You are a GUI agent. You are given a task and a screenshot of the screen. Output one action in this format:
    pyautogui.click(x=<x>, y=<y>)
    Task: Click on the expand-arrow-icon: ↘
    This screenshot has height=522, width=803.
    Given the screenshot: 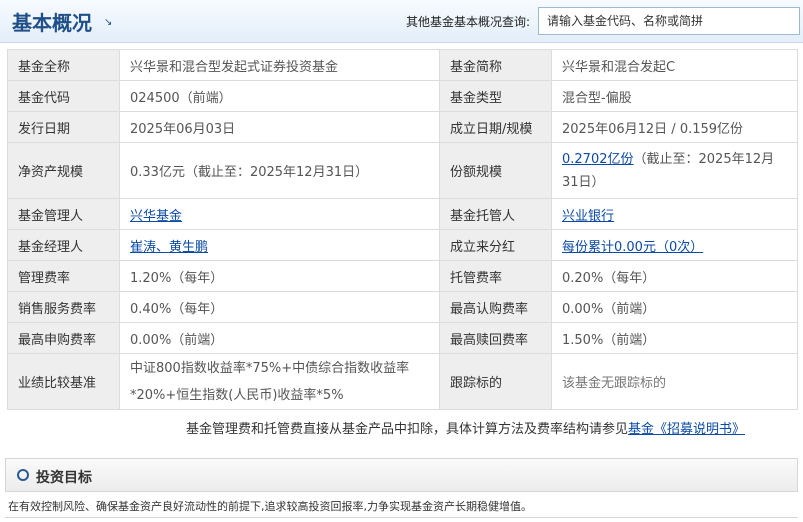 What is the action you would take?
    pyautogui.click(x=108, y=22)
    